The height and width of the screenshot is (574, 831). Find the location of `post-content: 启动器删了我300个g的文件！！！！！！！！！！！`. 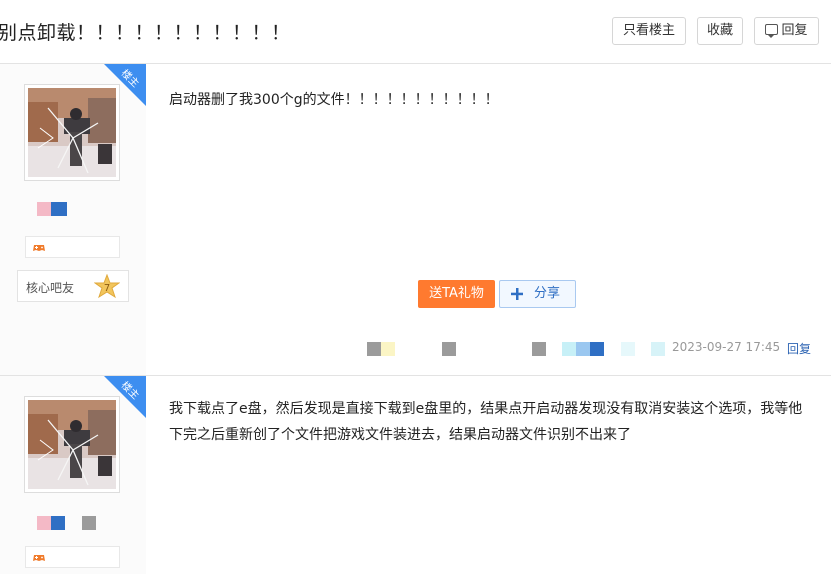

post-content: 启动器删了我300个g的文件！！！！！！！！！！！ is located at coordinates (334, 100).